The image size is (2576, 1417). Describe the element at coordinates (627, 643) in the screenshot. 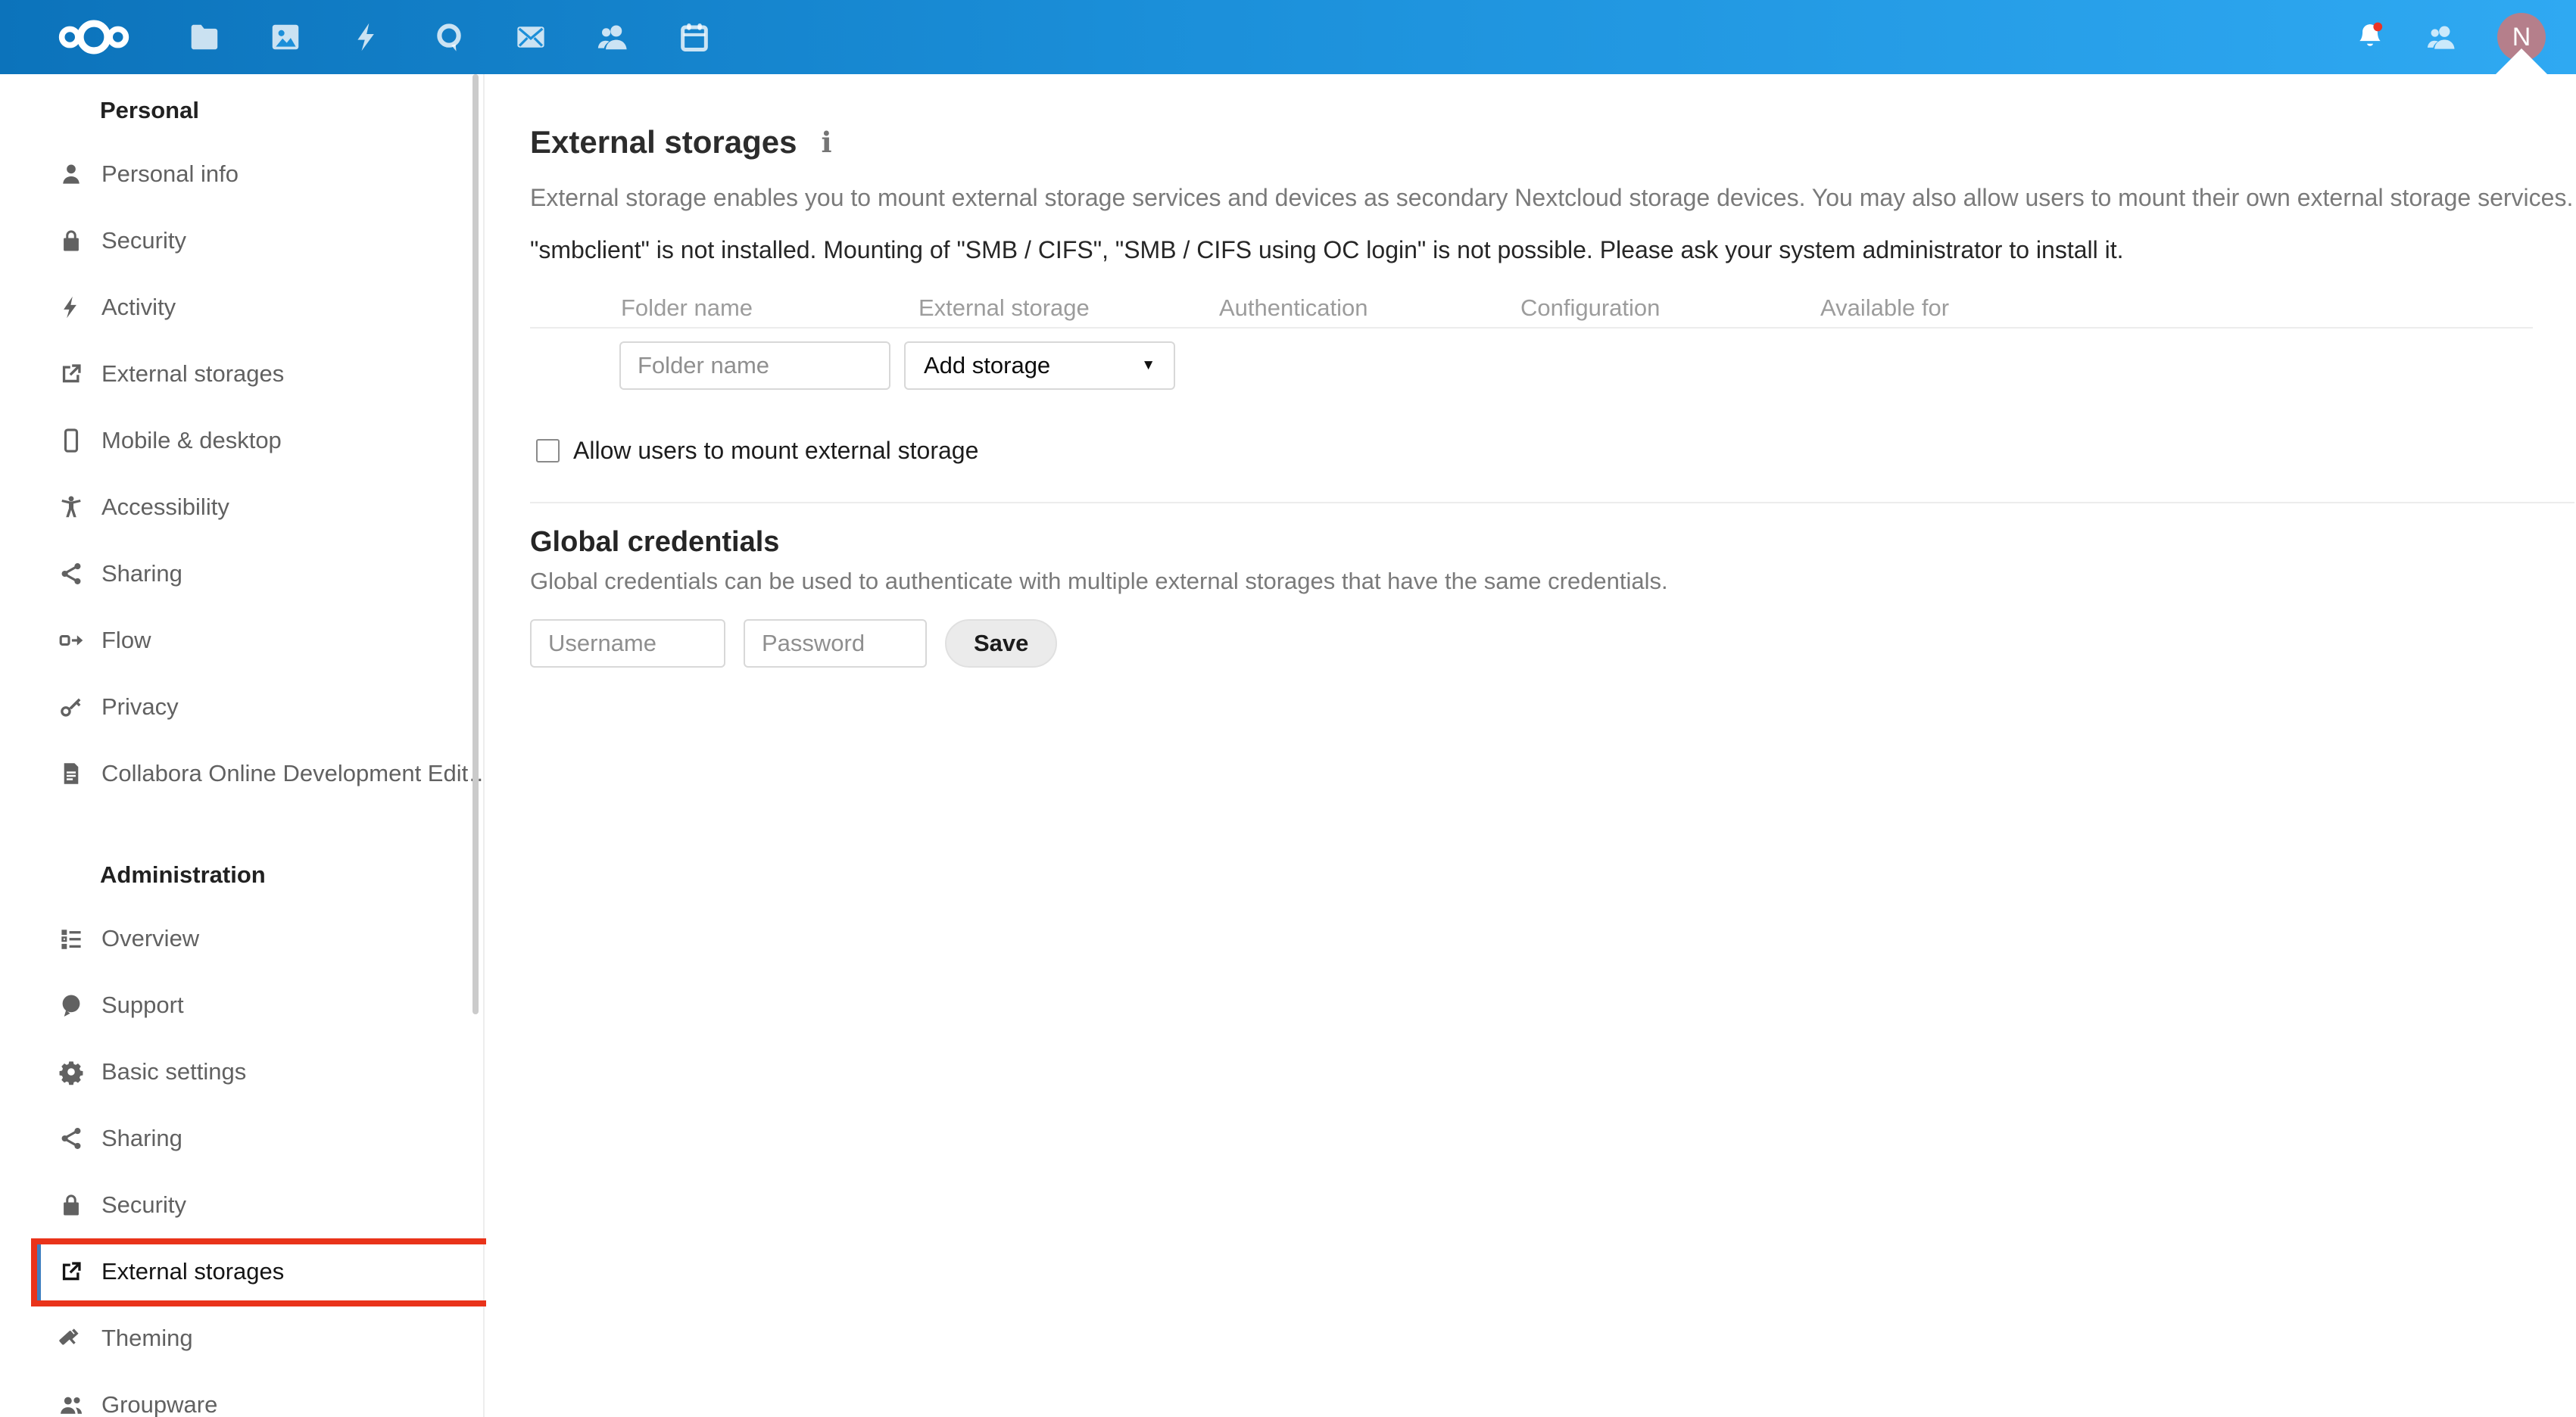

I see `username-field` at that location.